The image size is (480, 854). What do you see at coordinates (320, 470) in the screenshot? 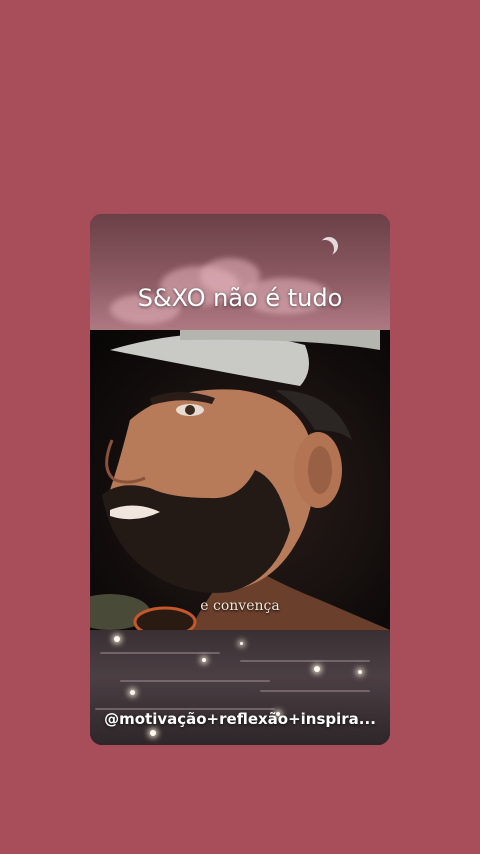
I see `ear-inner` at bounding box center [320, 470].